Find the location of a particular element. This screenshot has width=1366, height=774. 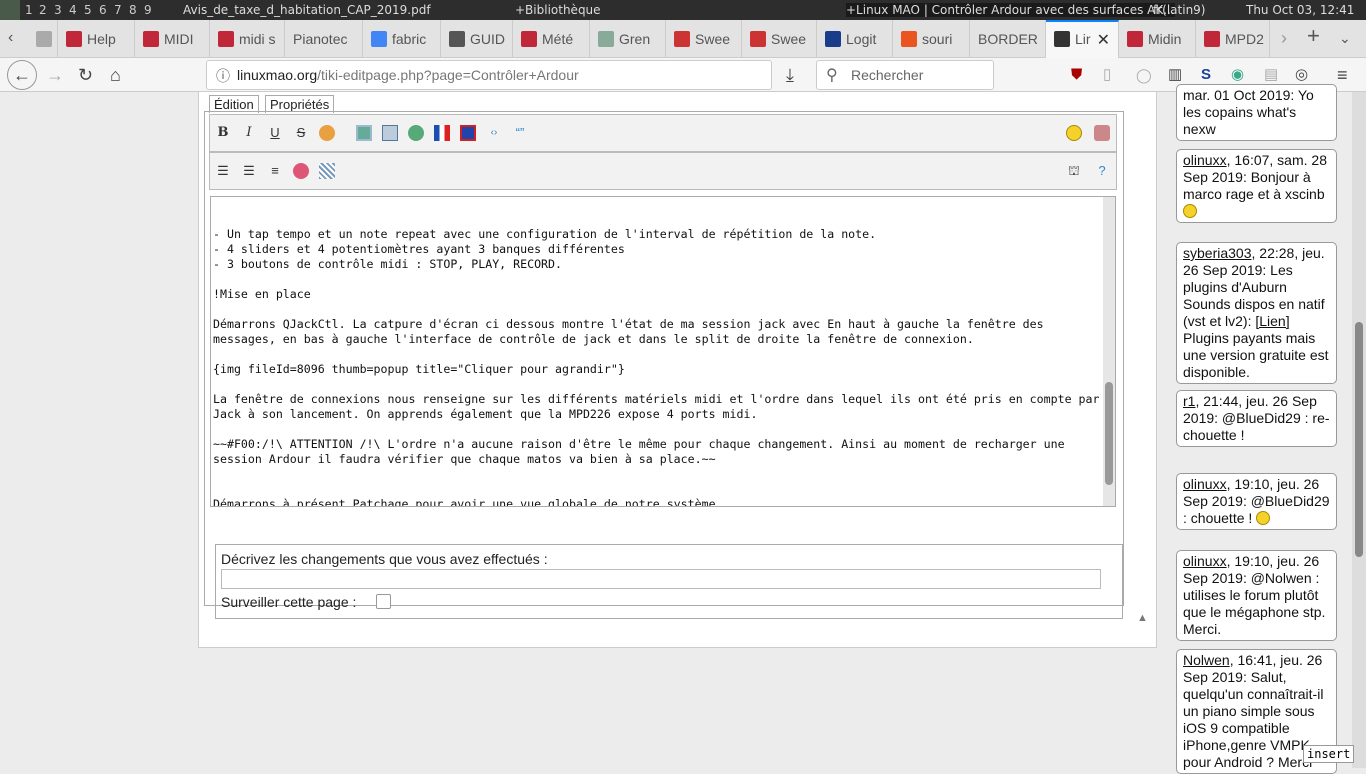

quote-icon: “” is located at coordinates (520, 133).